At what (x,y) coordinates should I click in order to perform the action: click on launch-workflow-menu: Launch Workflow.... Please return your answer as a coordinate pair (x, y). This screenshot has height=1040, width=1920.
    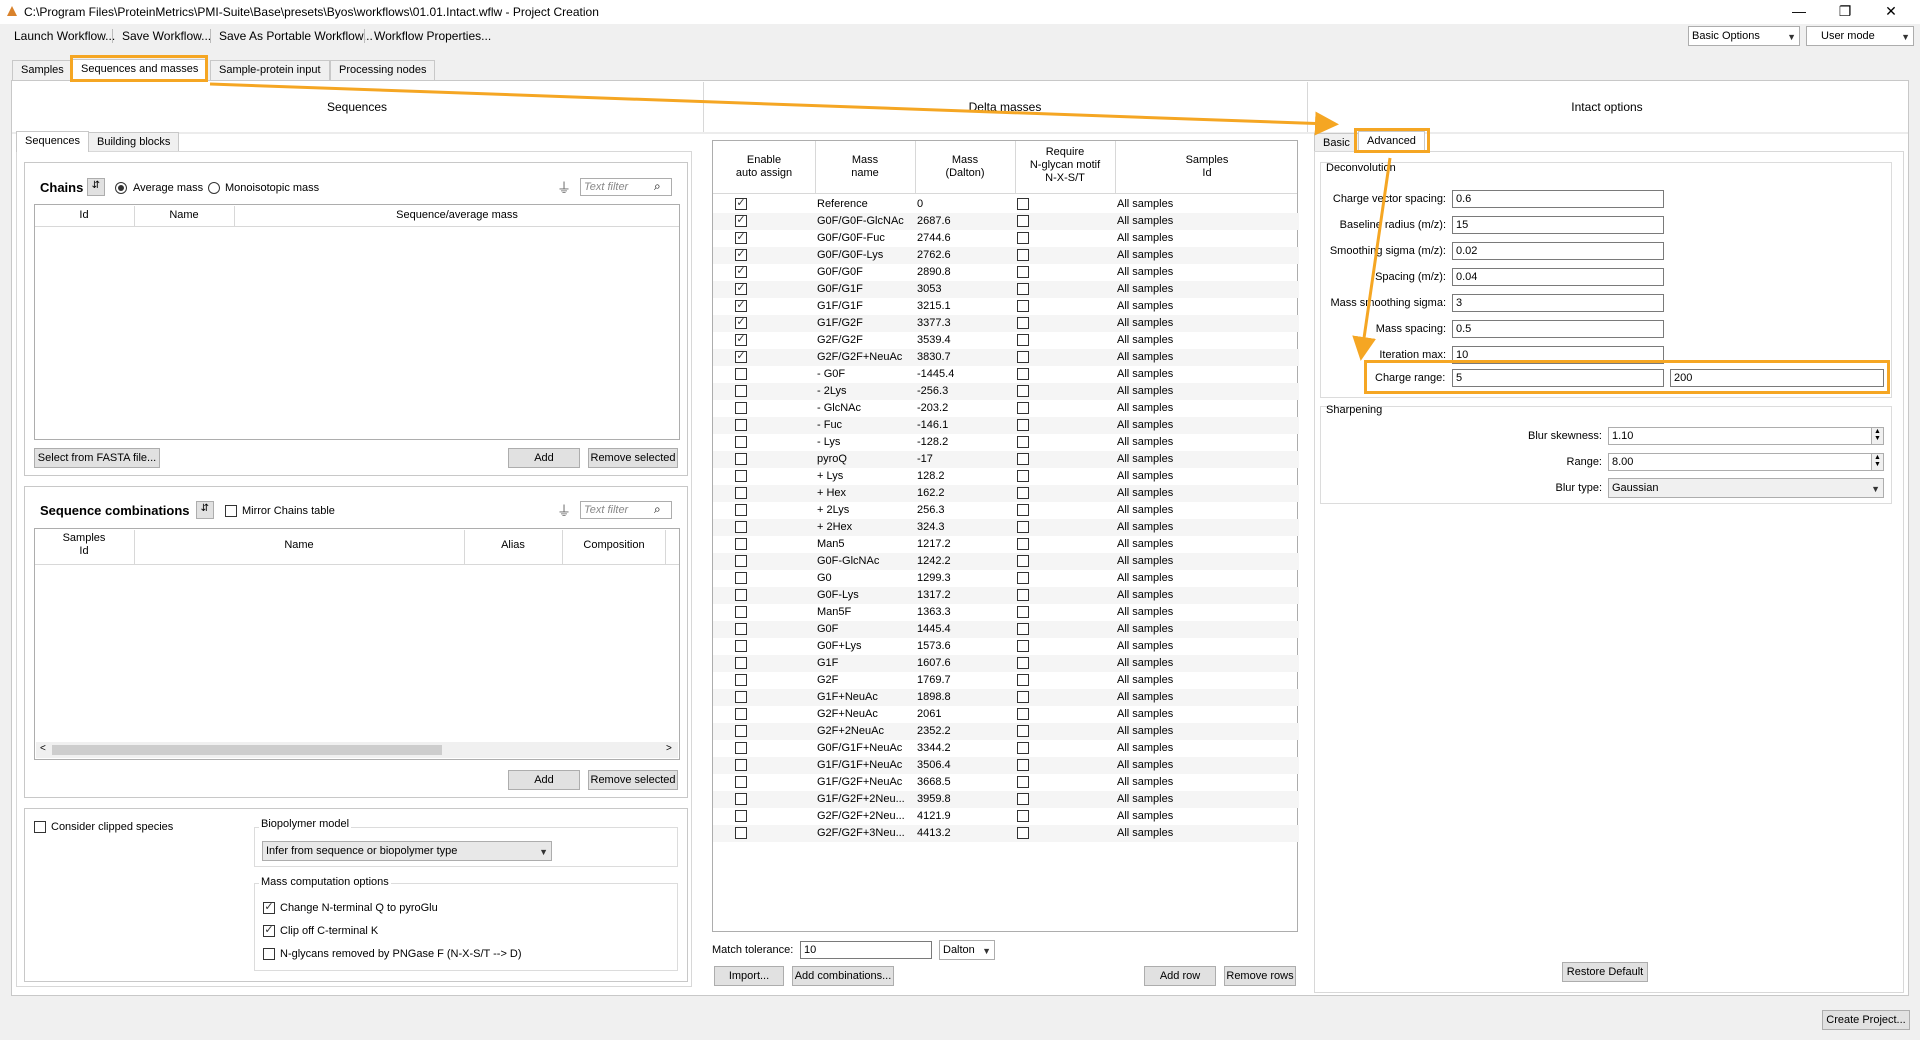
    Looking at the image, I should click on (64, 36).